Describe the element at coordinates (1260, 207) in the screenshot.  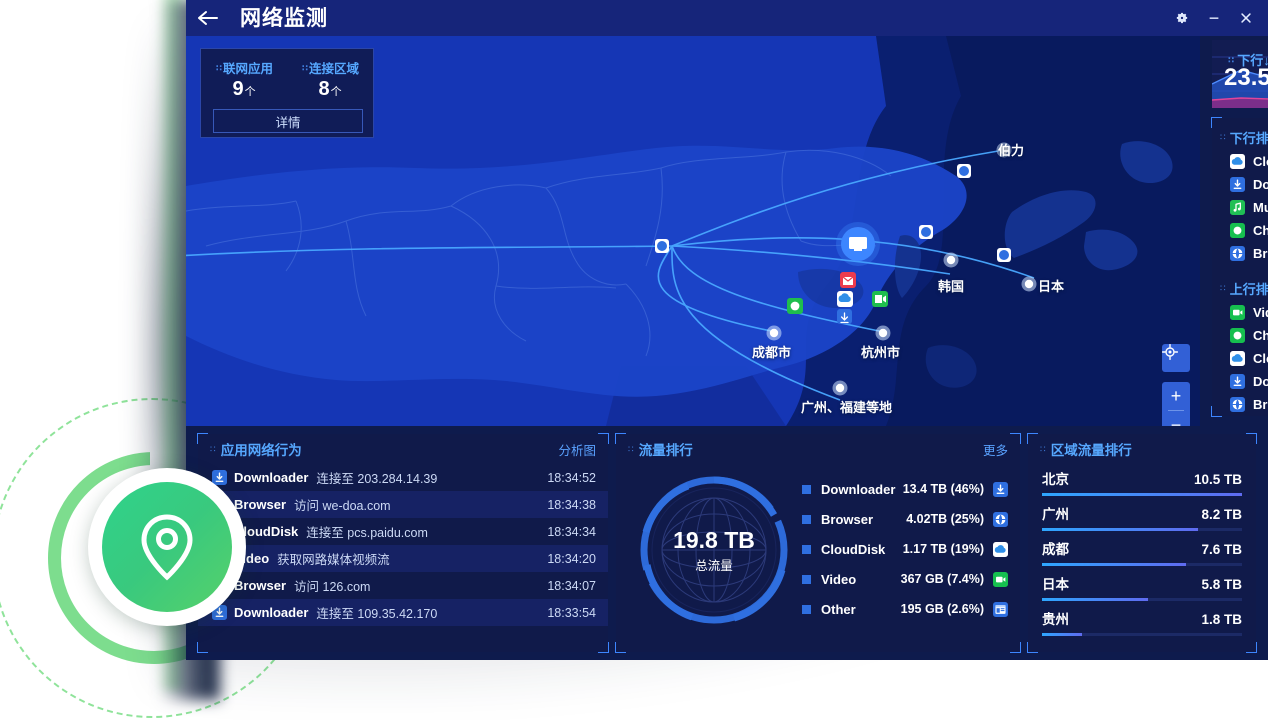
I see `rank-app-name: MusicPlayer` at that location.